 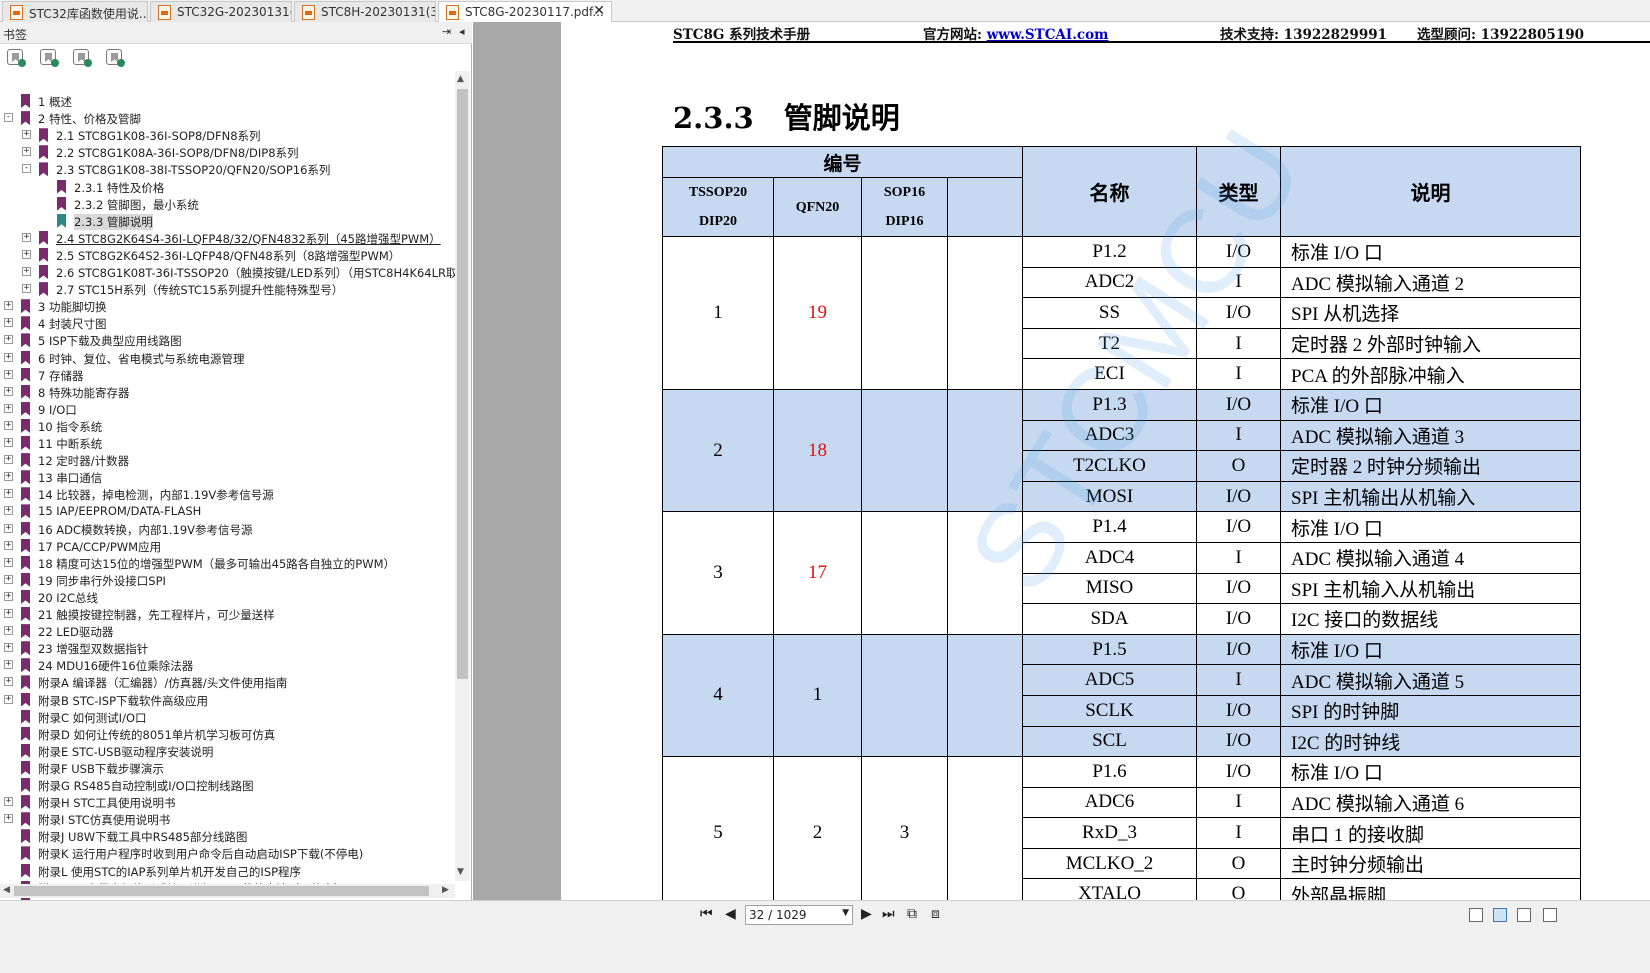 I want to click on fit-page-icon: ⧉, so click(x=912, y=914).